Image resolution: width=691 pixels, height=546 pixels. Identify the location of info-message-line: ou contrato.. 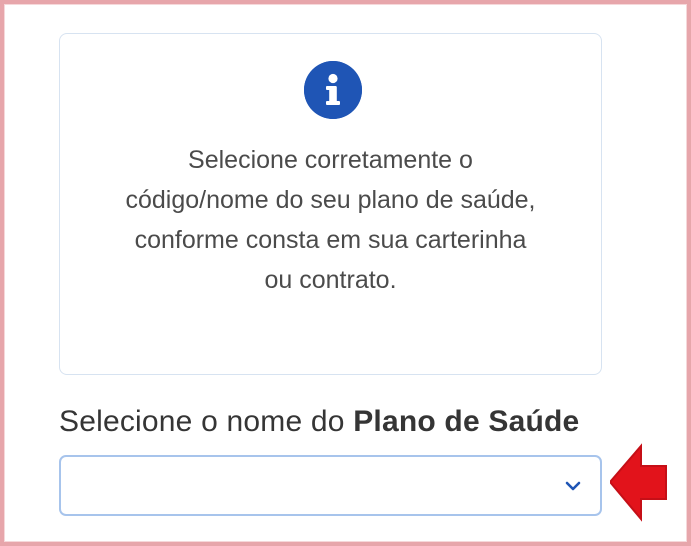
(330, 280).